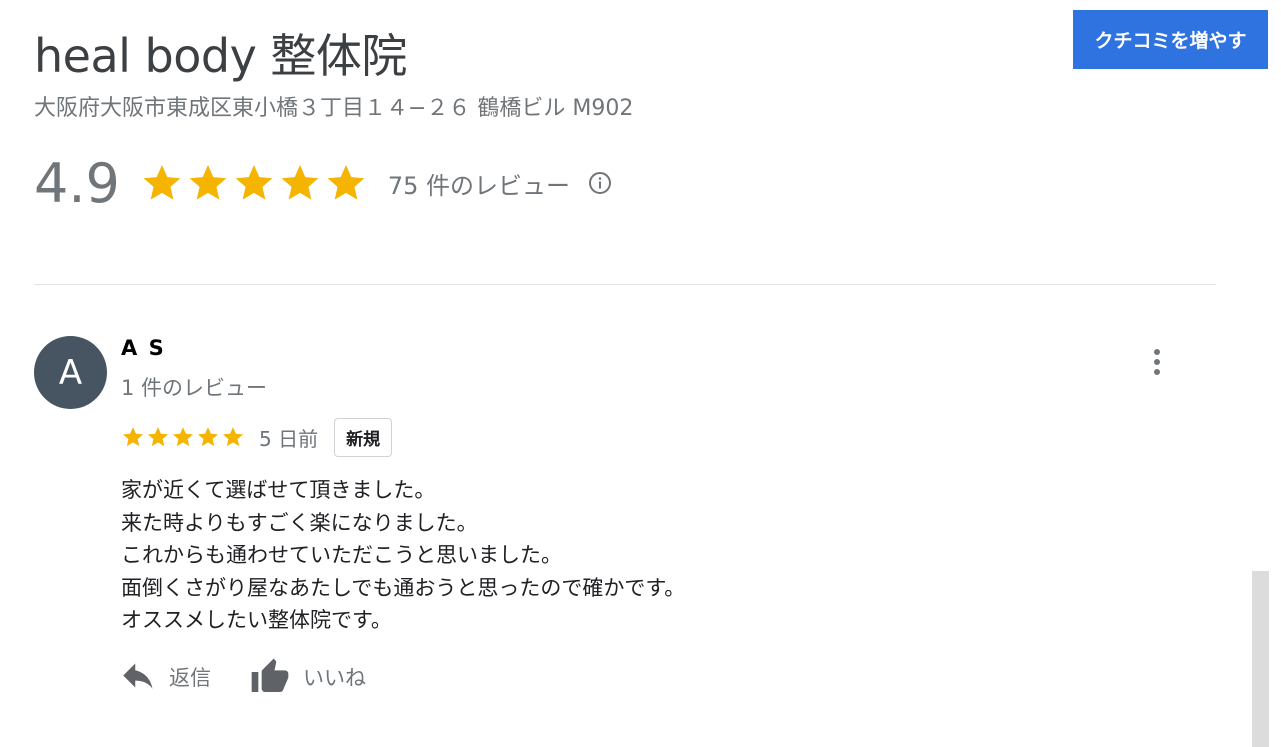 The width and height of the screenshot is (1281, 747). What do you see at coordinates (1157, 352) in the screenshot?
I see `more-vert-icon` at bounding box center [1157, 352].